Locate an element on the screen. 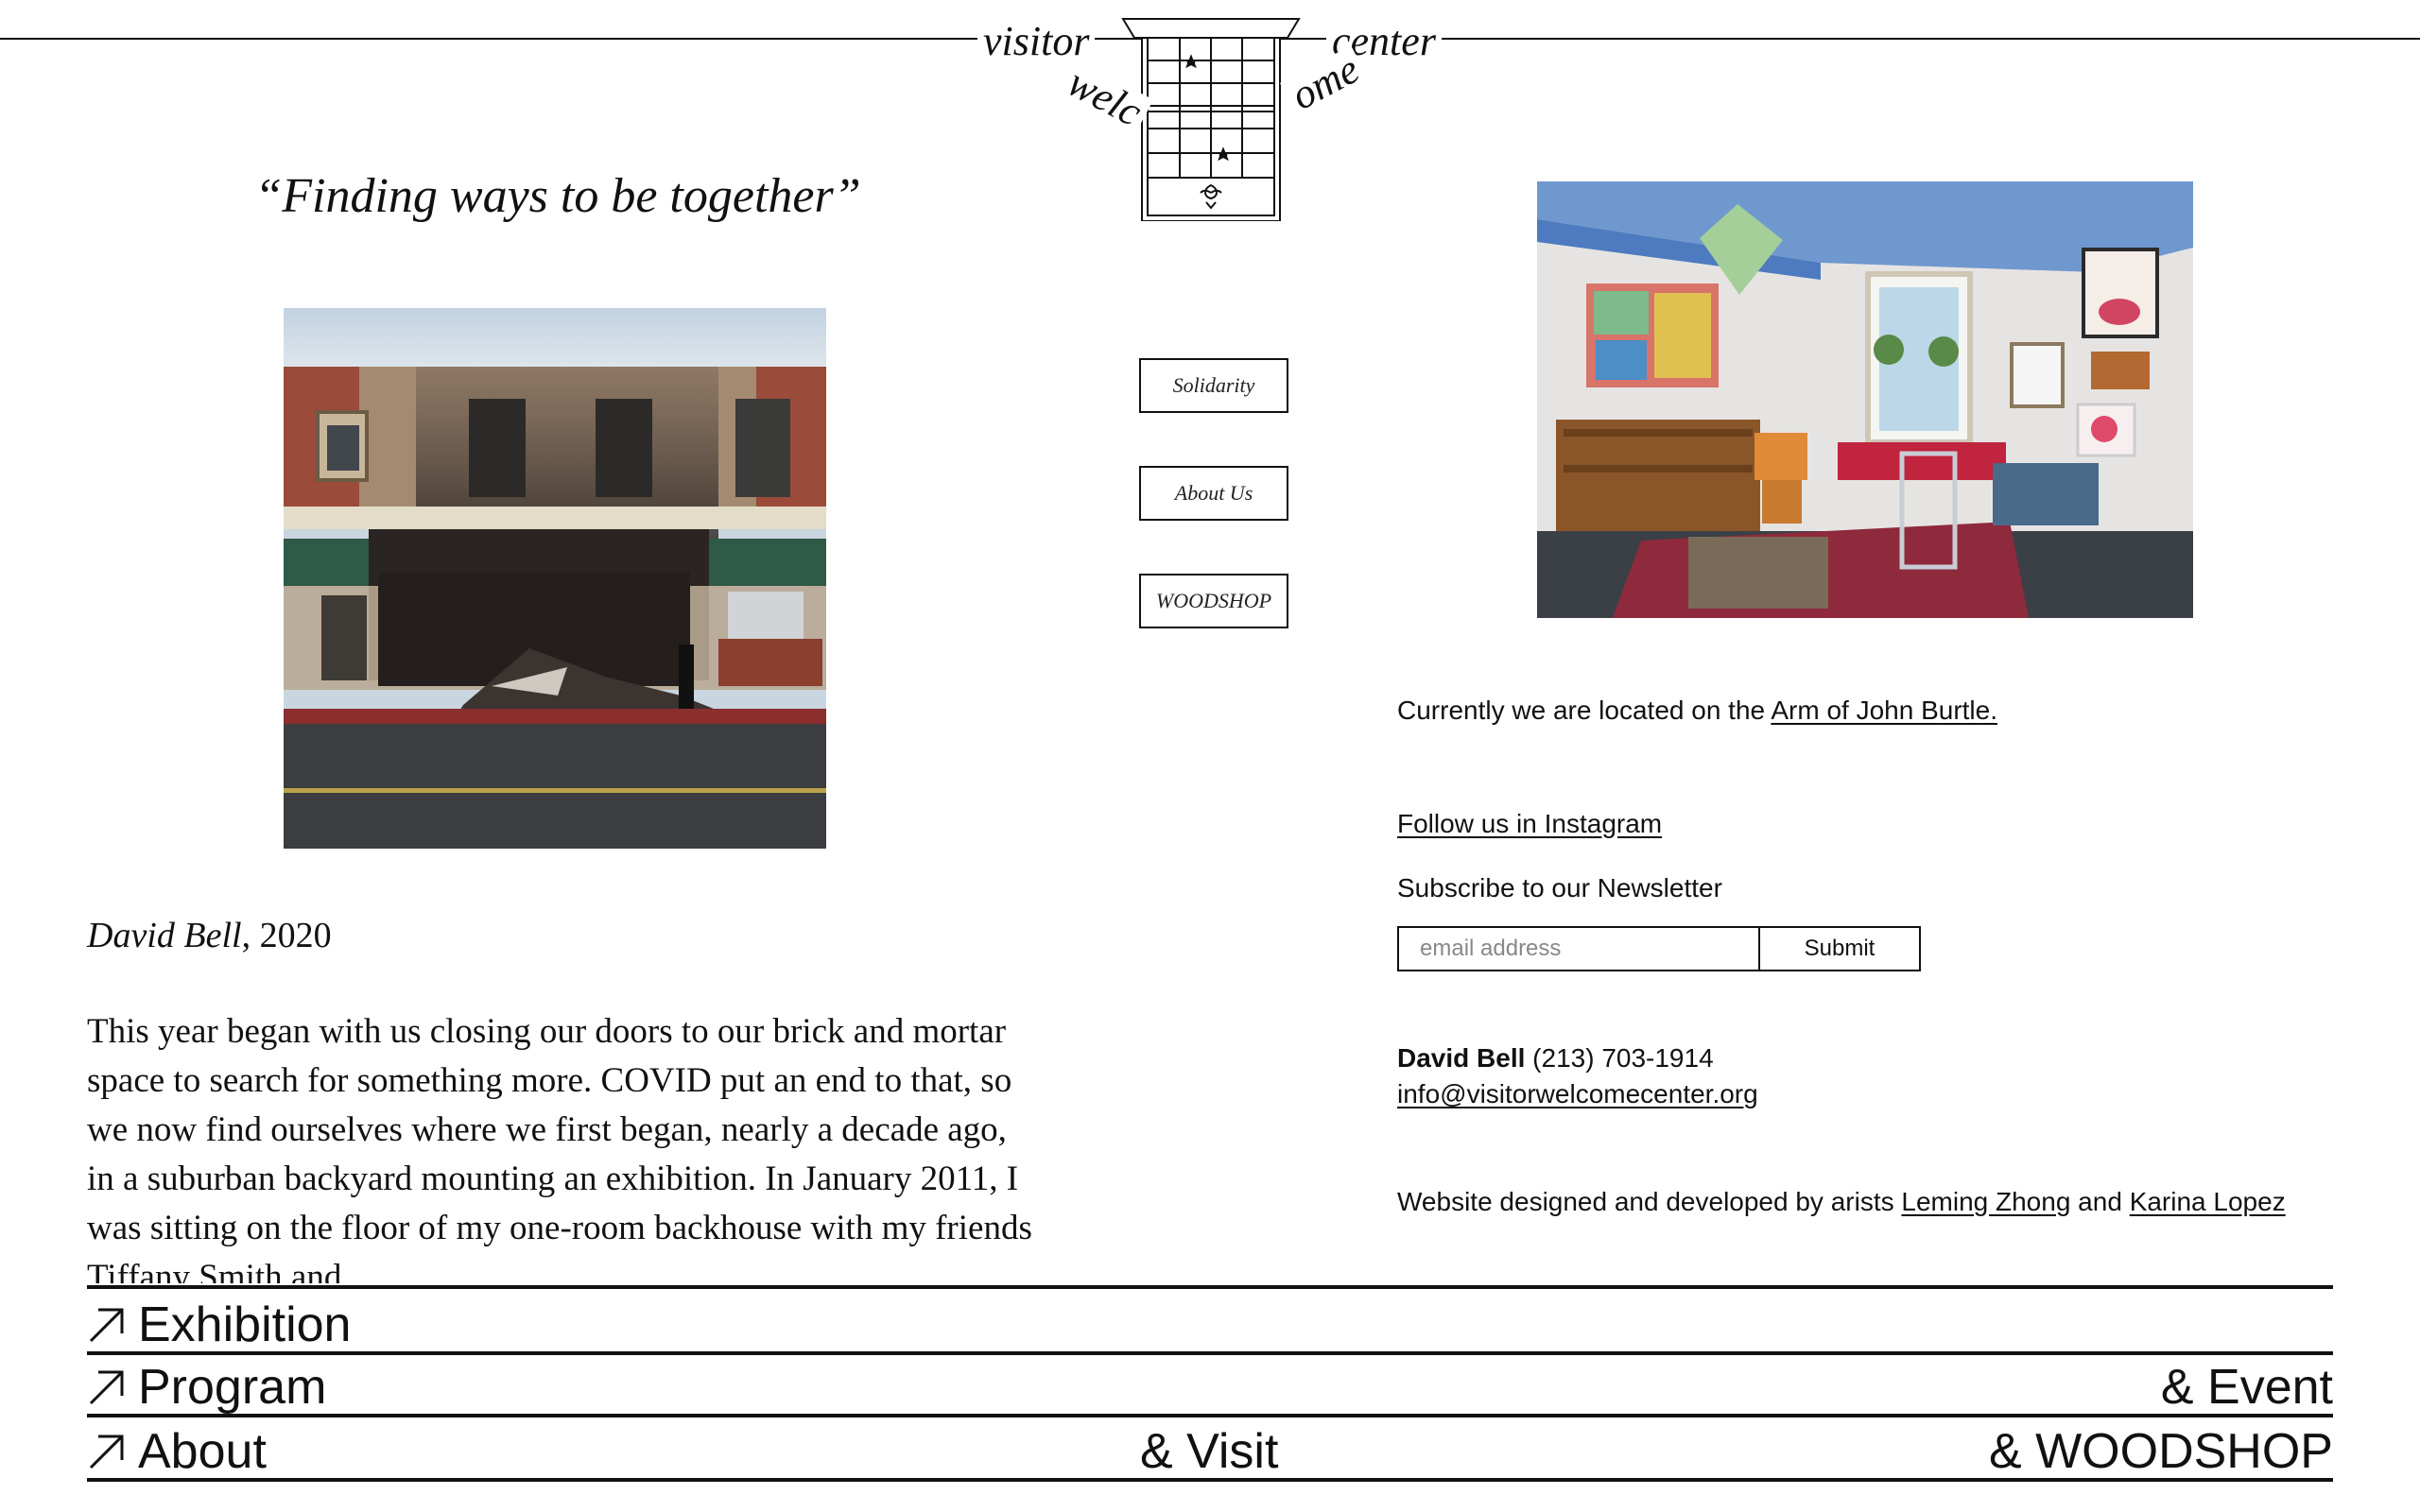  contact-line: David Bell (213) 703-1914 is located at coordinates (1555, 1058).